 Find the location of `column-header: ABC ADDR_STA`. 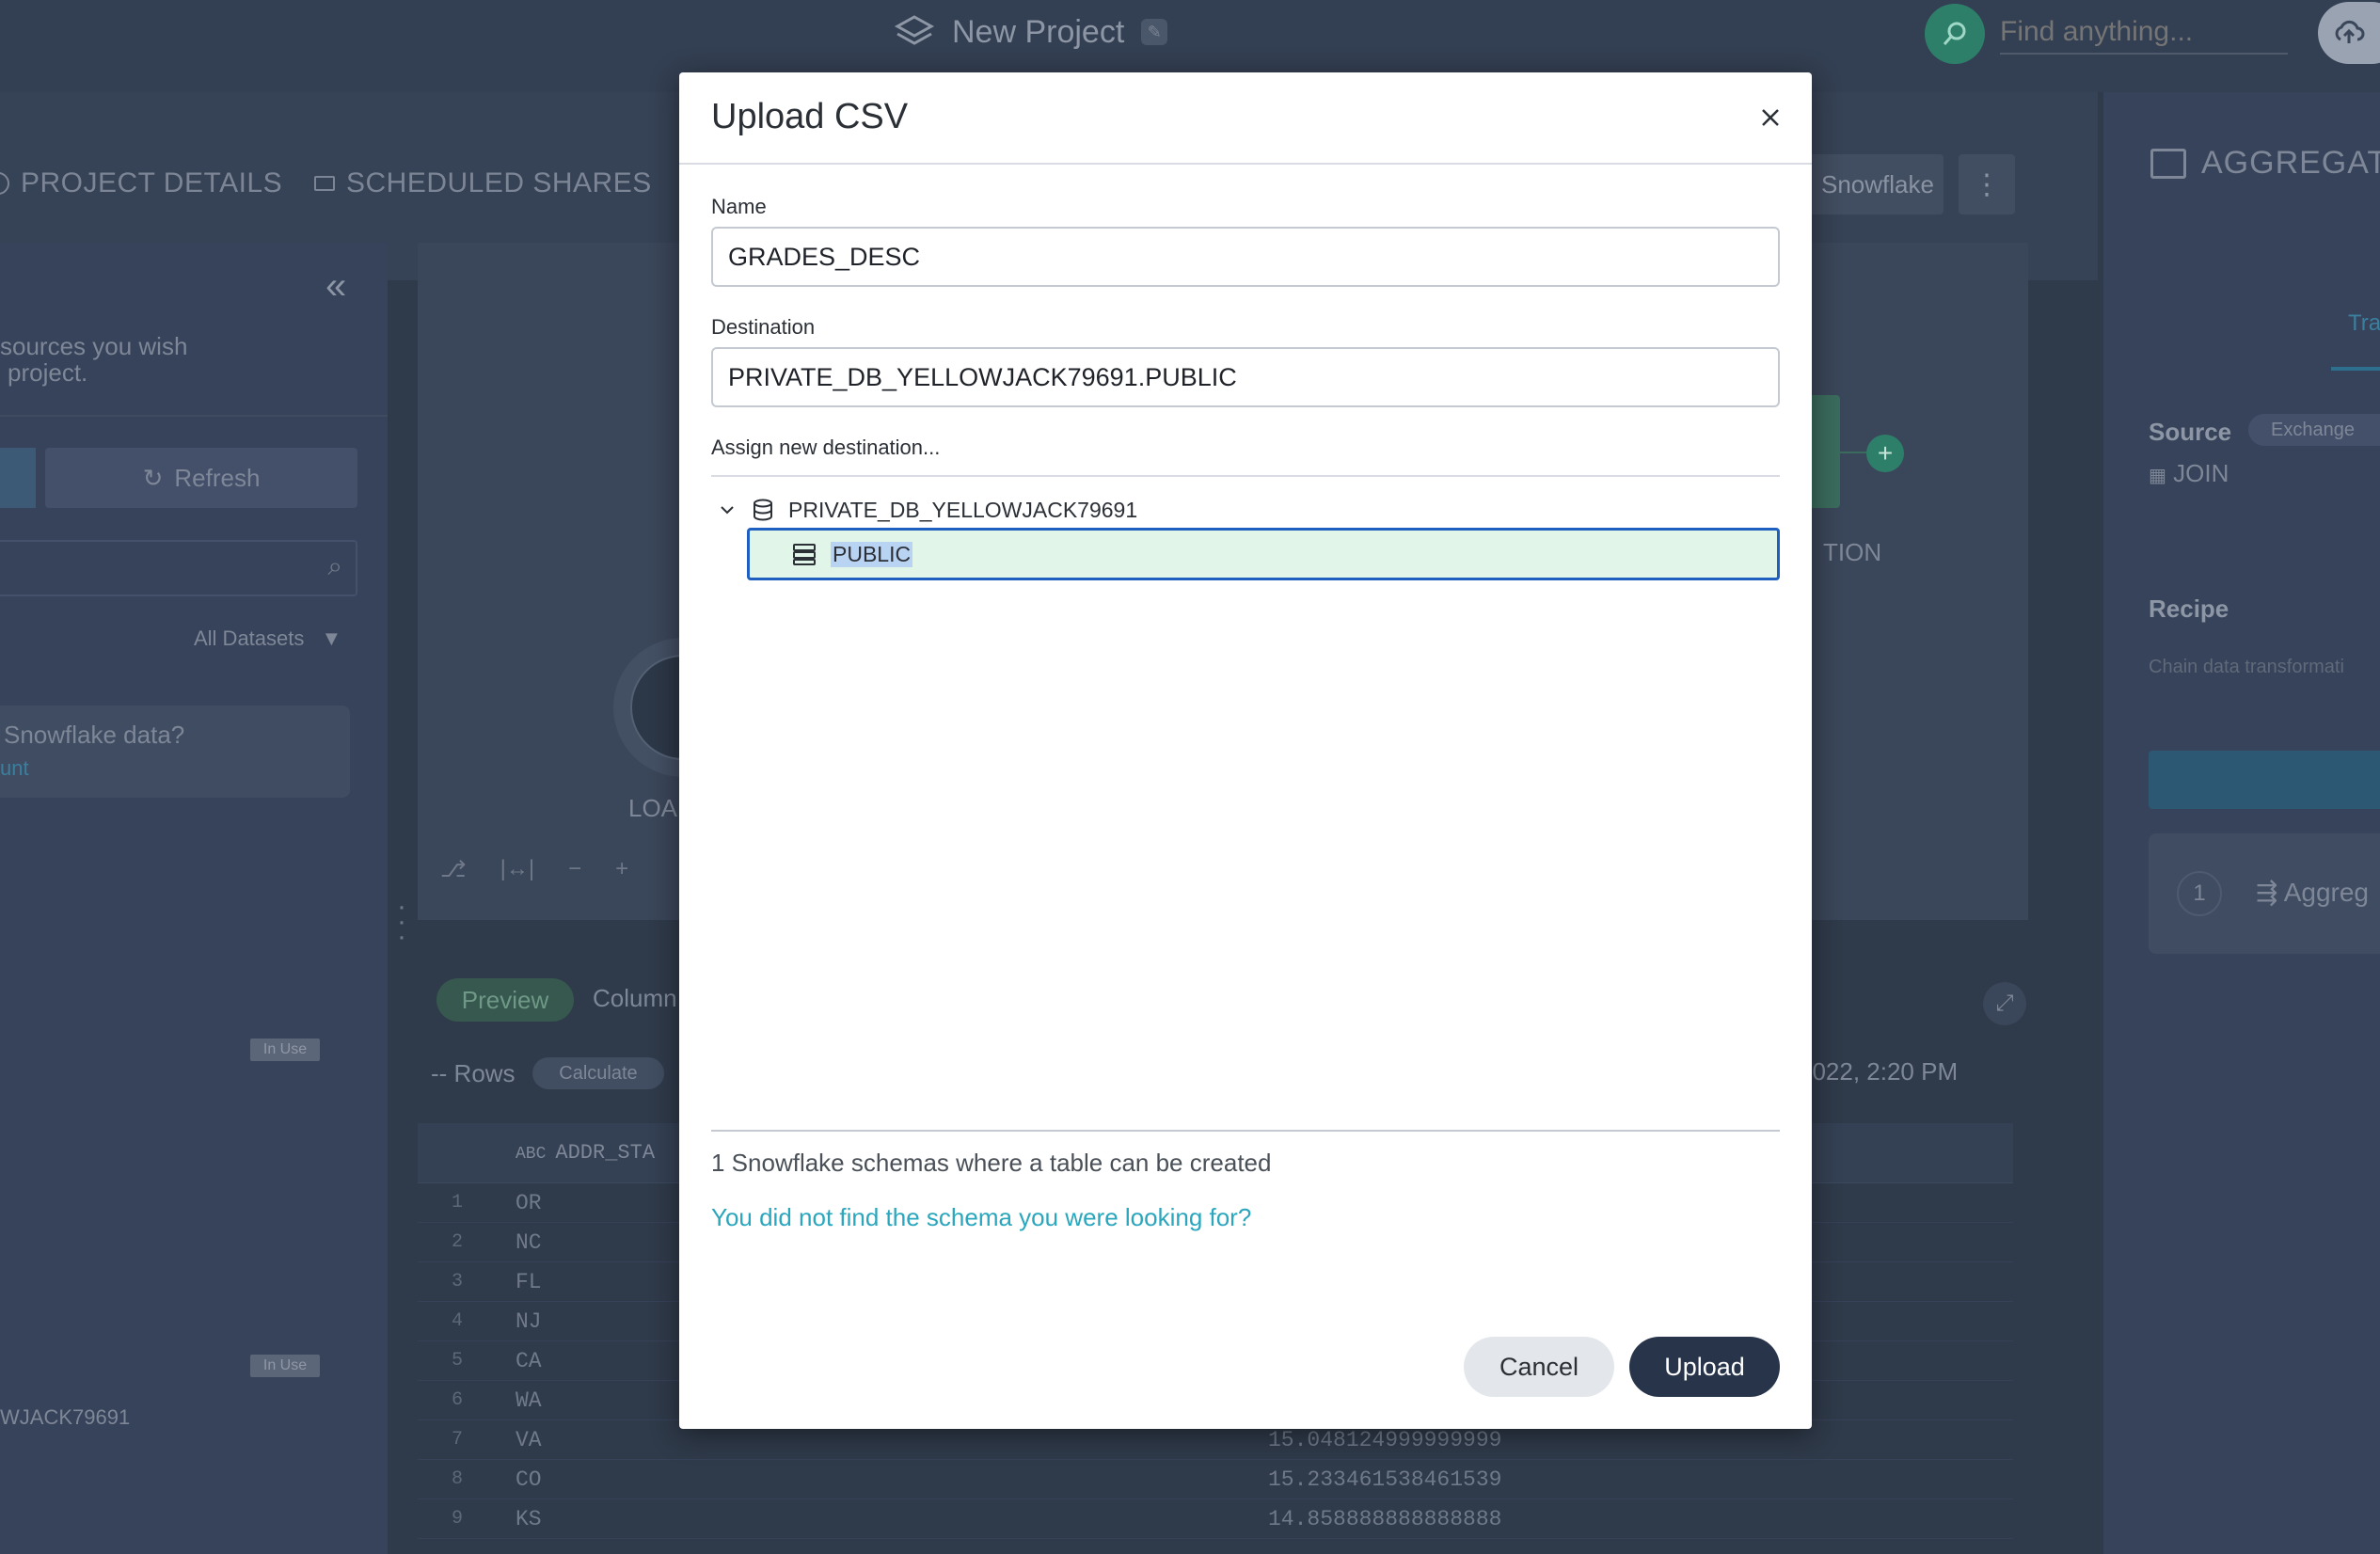

column-header: ABC ADDR_STA is located at coordinates (576, 1153).